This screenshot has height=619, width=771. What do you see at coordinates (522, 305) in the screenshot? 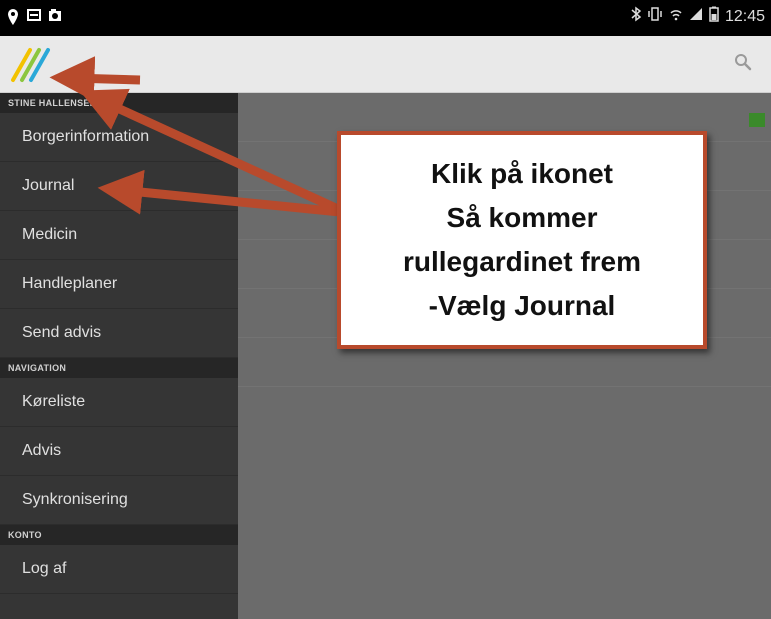
I see `callout-line-4: -Vælg Journal` at bounding box center [522, 305].